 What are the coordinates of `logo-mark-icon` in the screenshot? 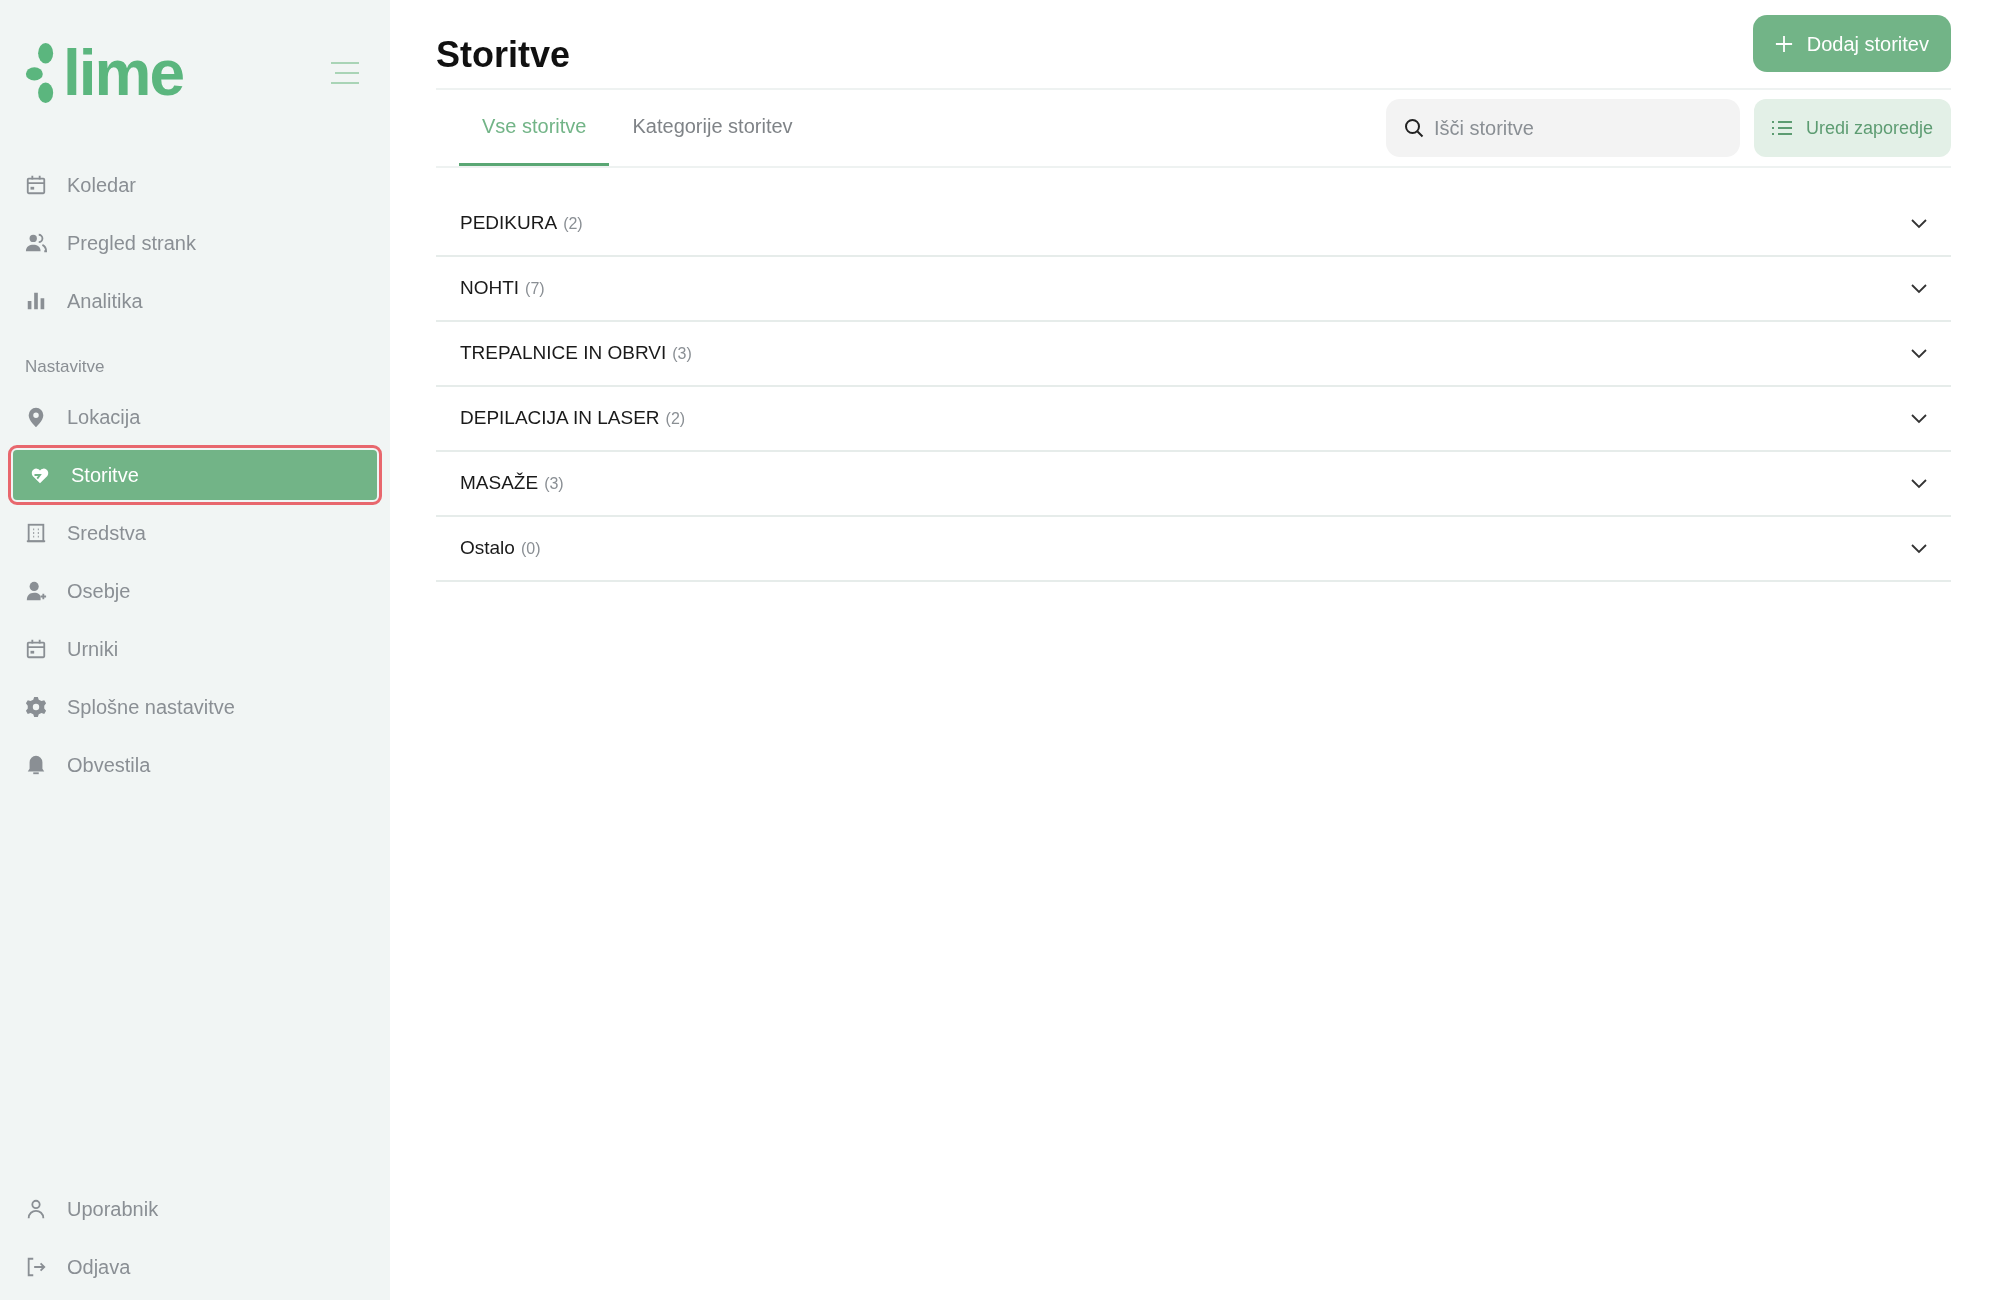 It's located at (40, 73).